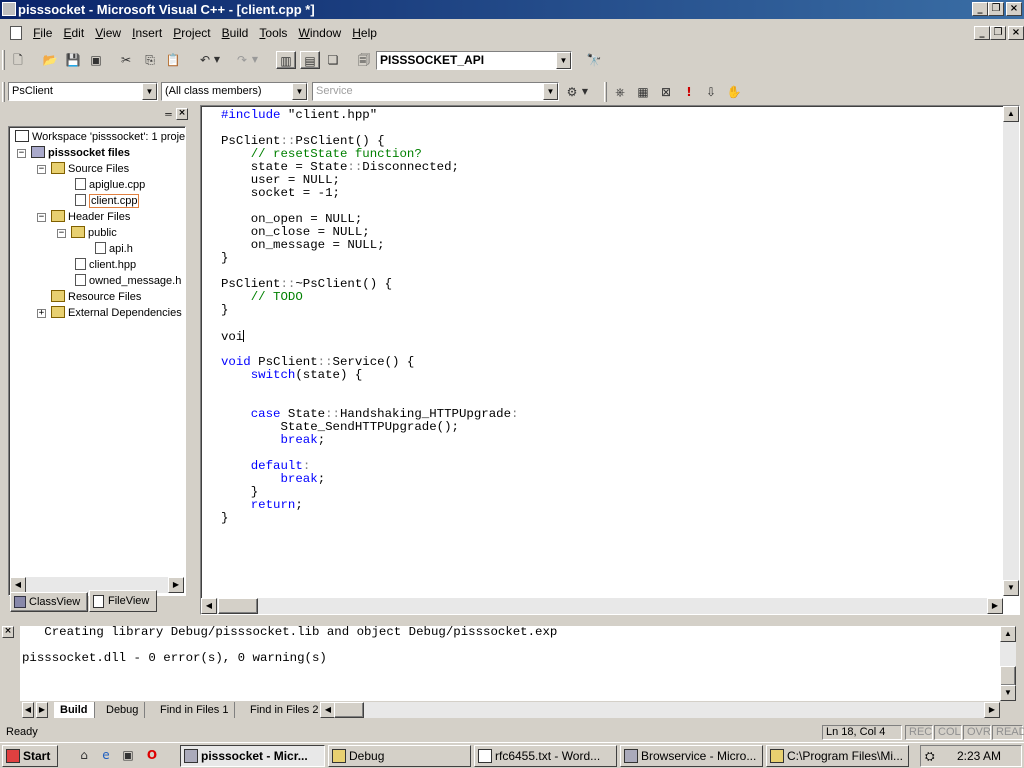 This screenshot has width=1024, height=768. What do you see at coordinates (123, 710) in the screenshot?
I see `tab-debug: Debug` at bounding box center [123, 710].